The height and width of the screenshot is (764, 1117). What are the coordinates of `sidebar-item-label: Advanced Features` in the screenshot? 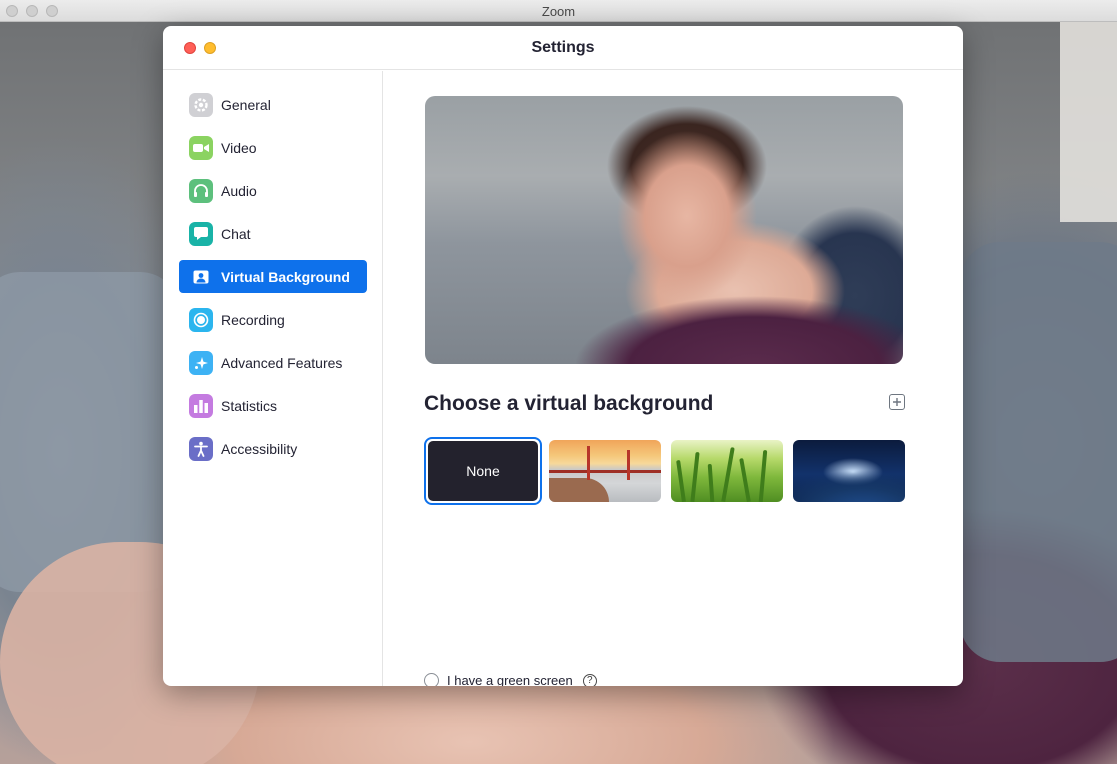 It's located at (282, 362).